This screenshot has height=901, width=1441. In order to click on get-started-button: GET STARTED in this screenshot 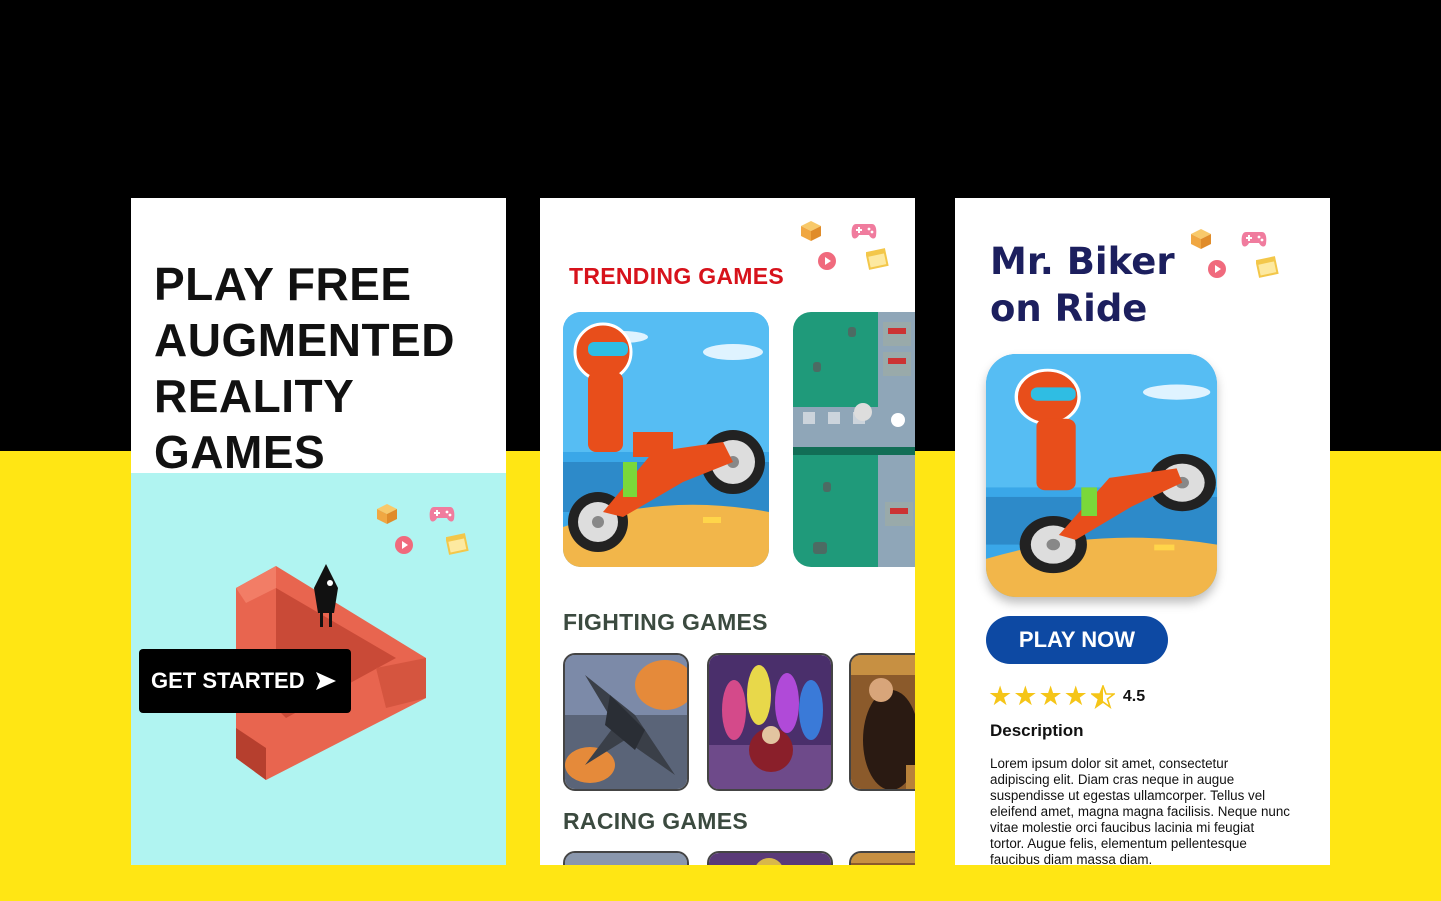, I will do `click(245, 681)`.